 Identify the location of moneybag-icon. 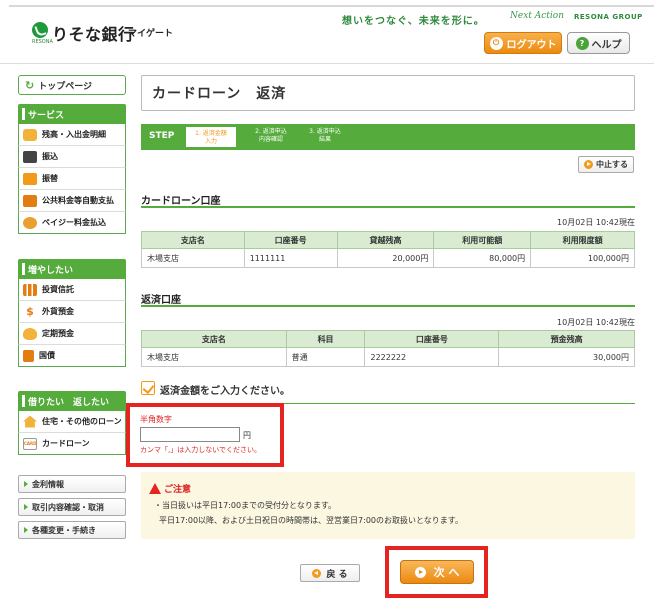
(30, 333).